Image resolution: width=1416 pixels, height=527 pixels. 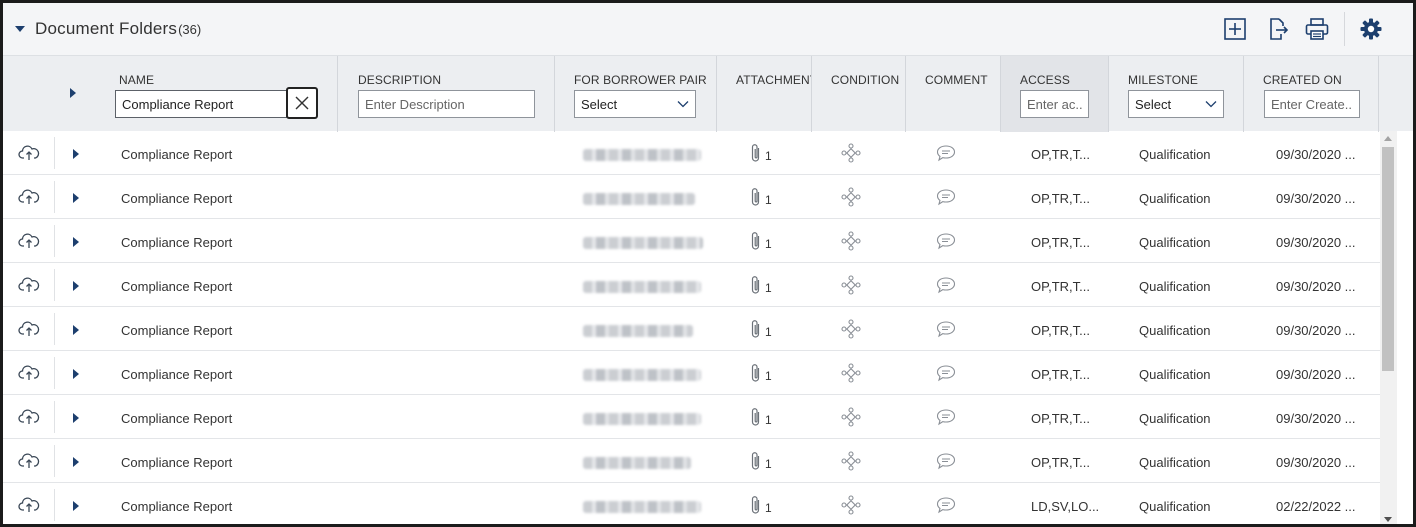 I want to click on comment-header-label: COMMENT, so click(x=956, y=80).